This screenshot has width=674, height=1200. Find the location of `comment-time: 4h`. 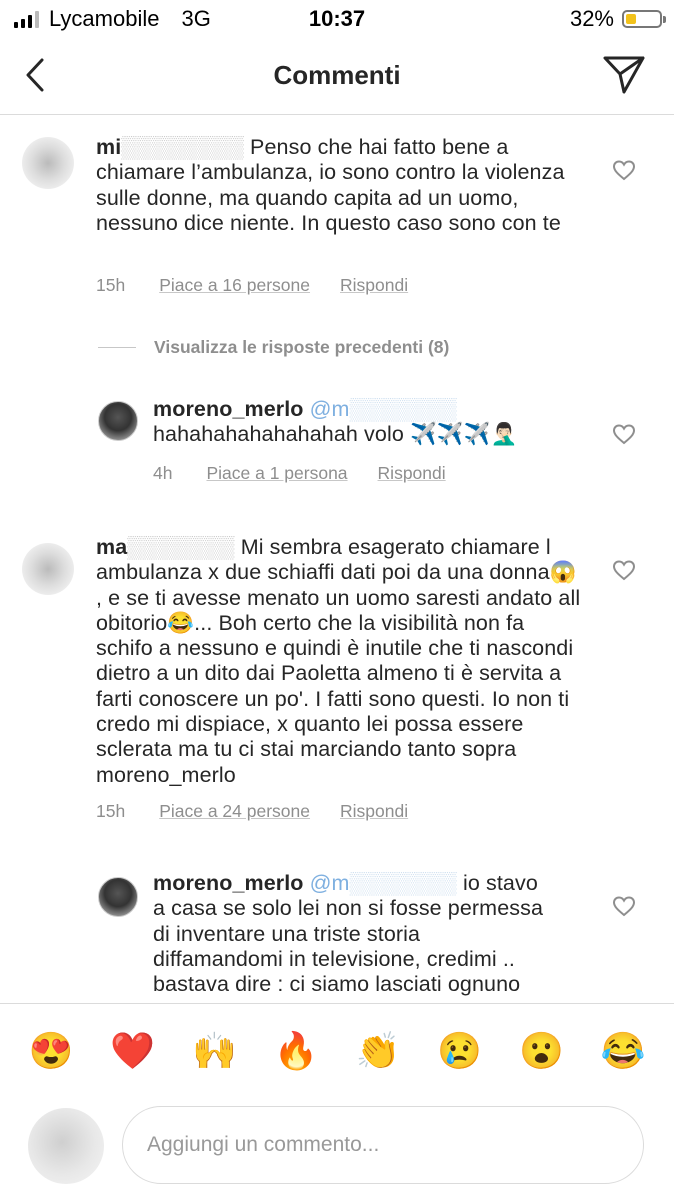

comment-time: 4h is located at coordinates (163, 473).